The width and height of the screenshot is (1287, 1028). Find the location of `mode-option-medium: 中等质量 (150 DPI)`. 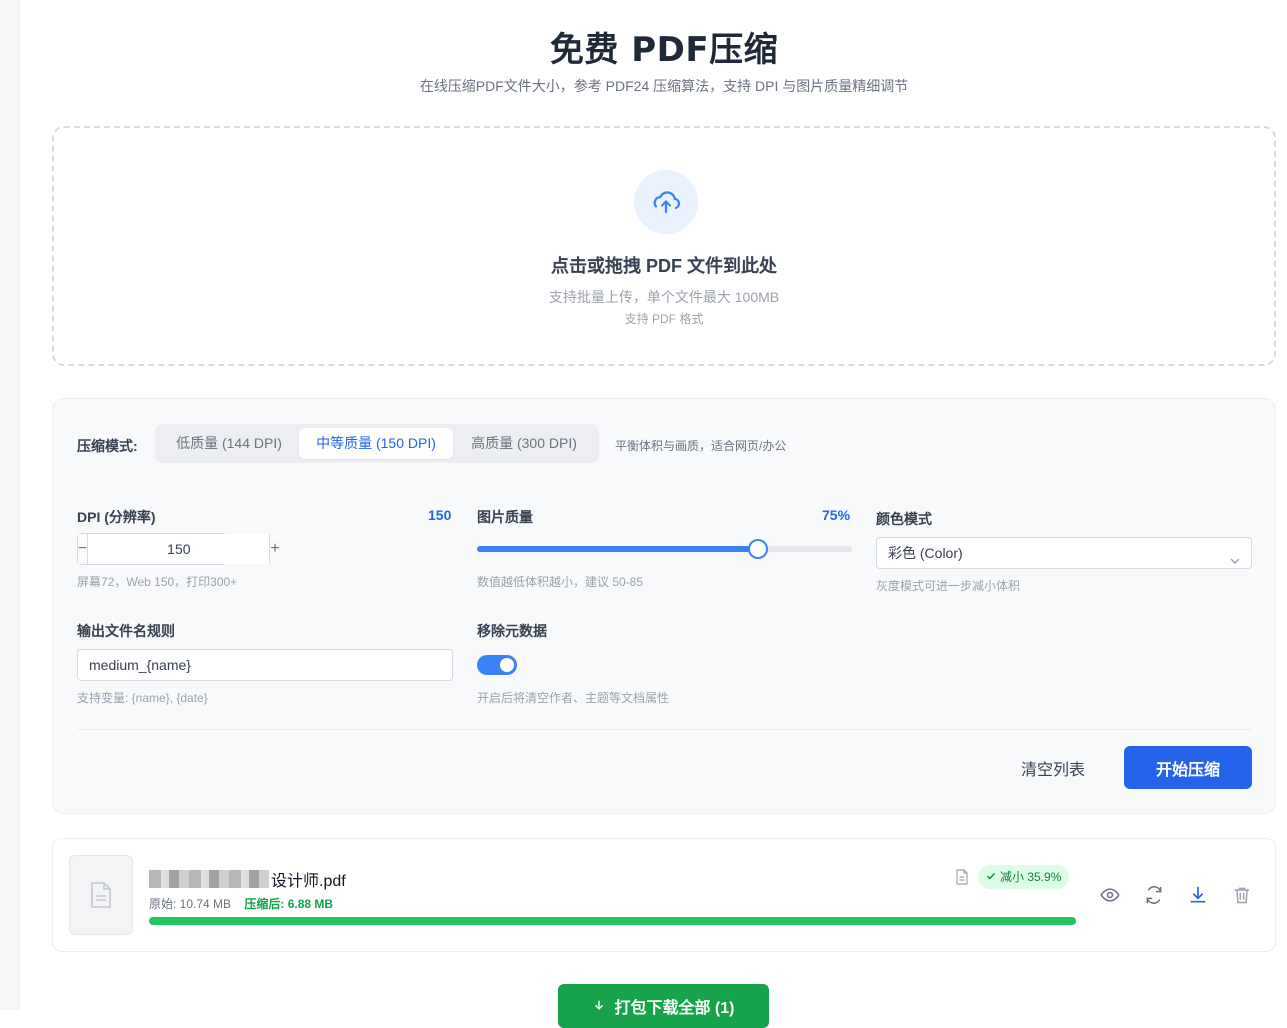

mode-option-medium: 中等质量 (150 DPI) is located at coordinates (376, 443).